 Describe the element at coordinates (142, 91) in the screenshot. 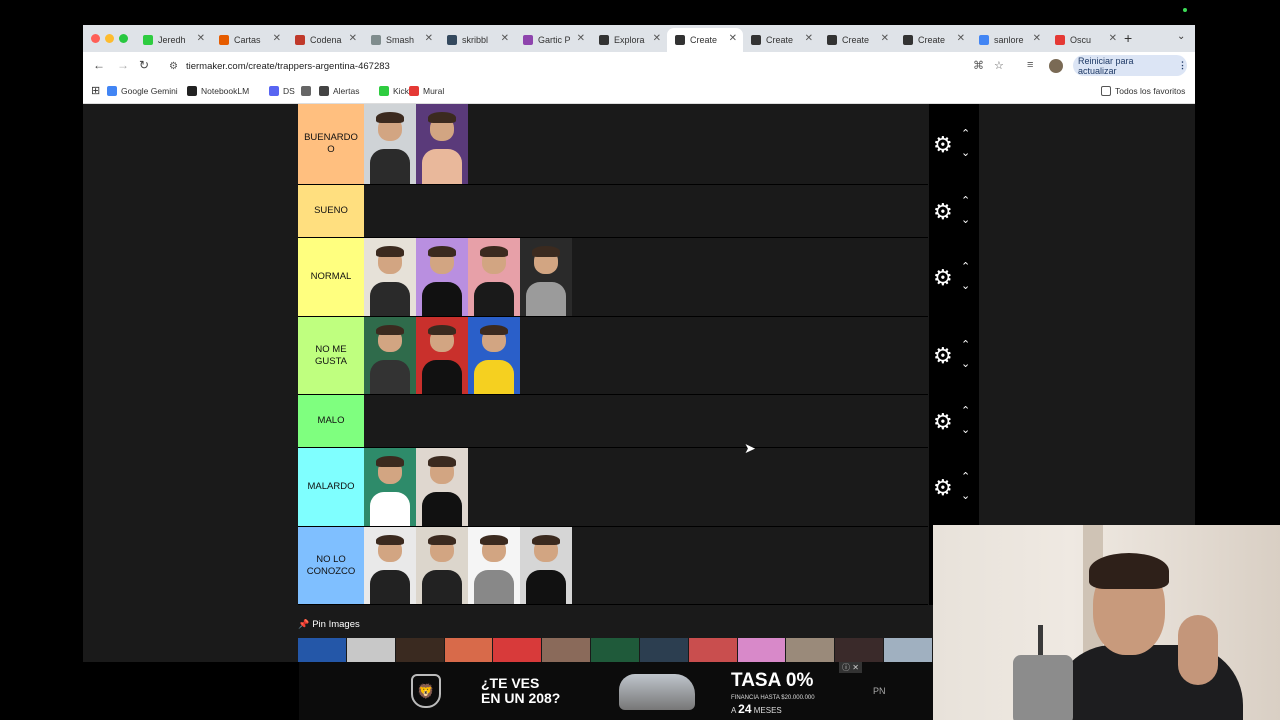

I see `bookmark-item: Google Gemini` at that location.